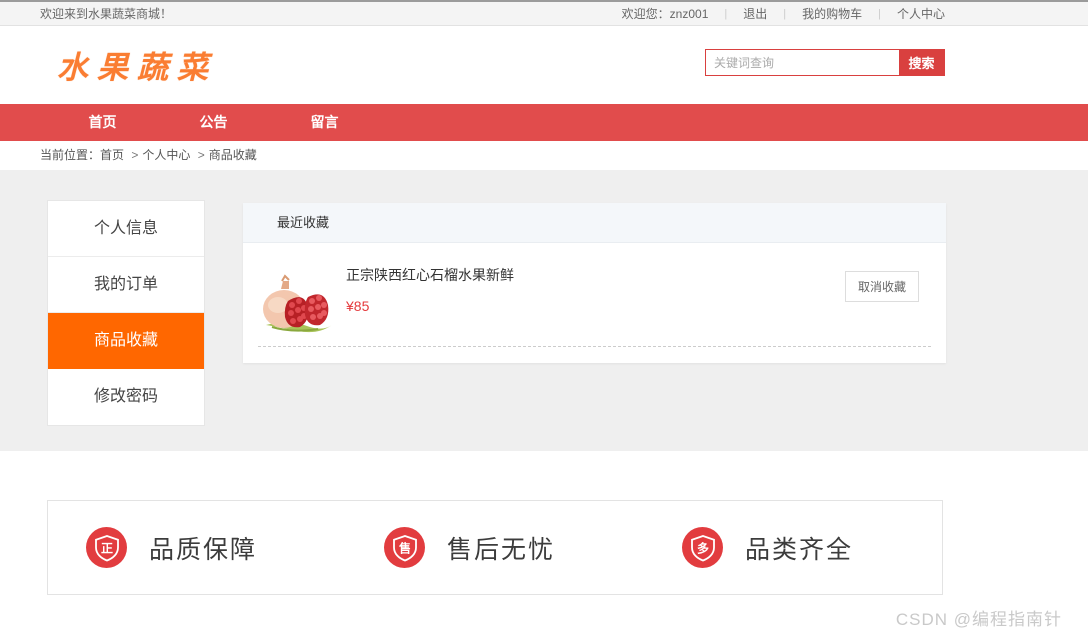 This screenshot has height=636, width=1088. Describe the element at coordinates (102, 122) in the screenshot. I see `nav-item-home: 首页` at that location.